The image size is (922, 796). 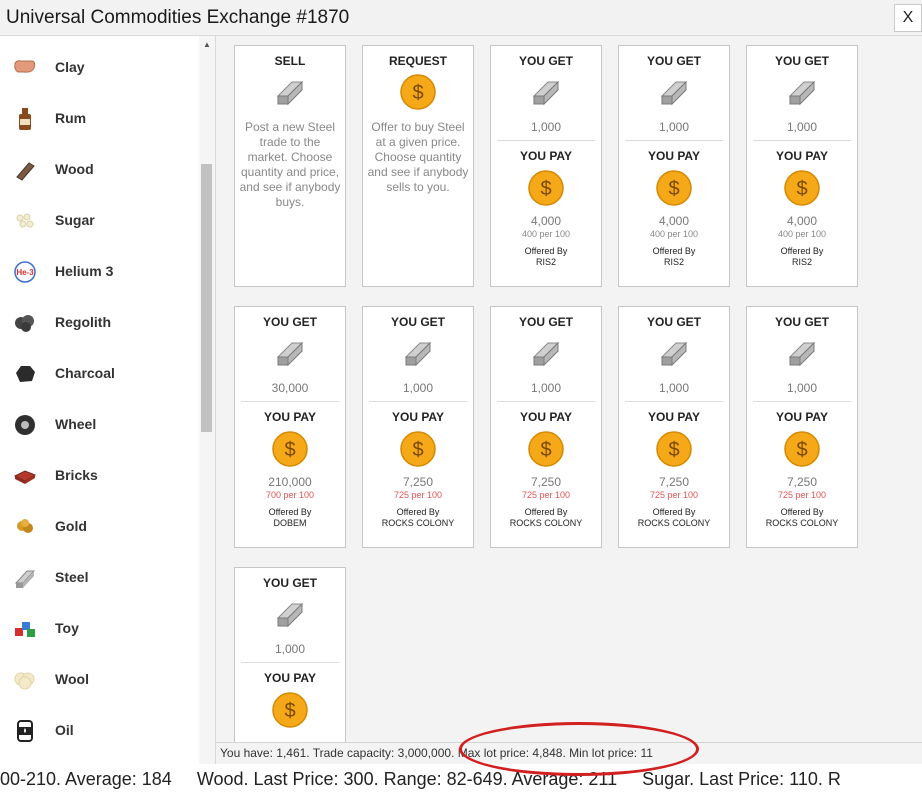 I want to click on sidebar-item-label: Sugar, so click(x=75, y=220).